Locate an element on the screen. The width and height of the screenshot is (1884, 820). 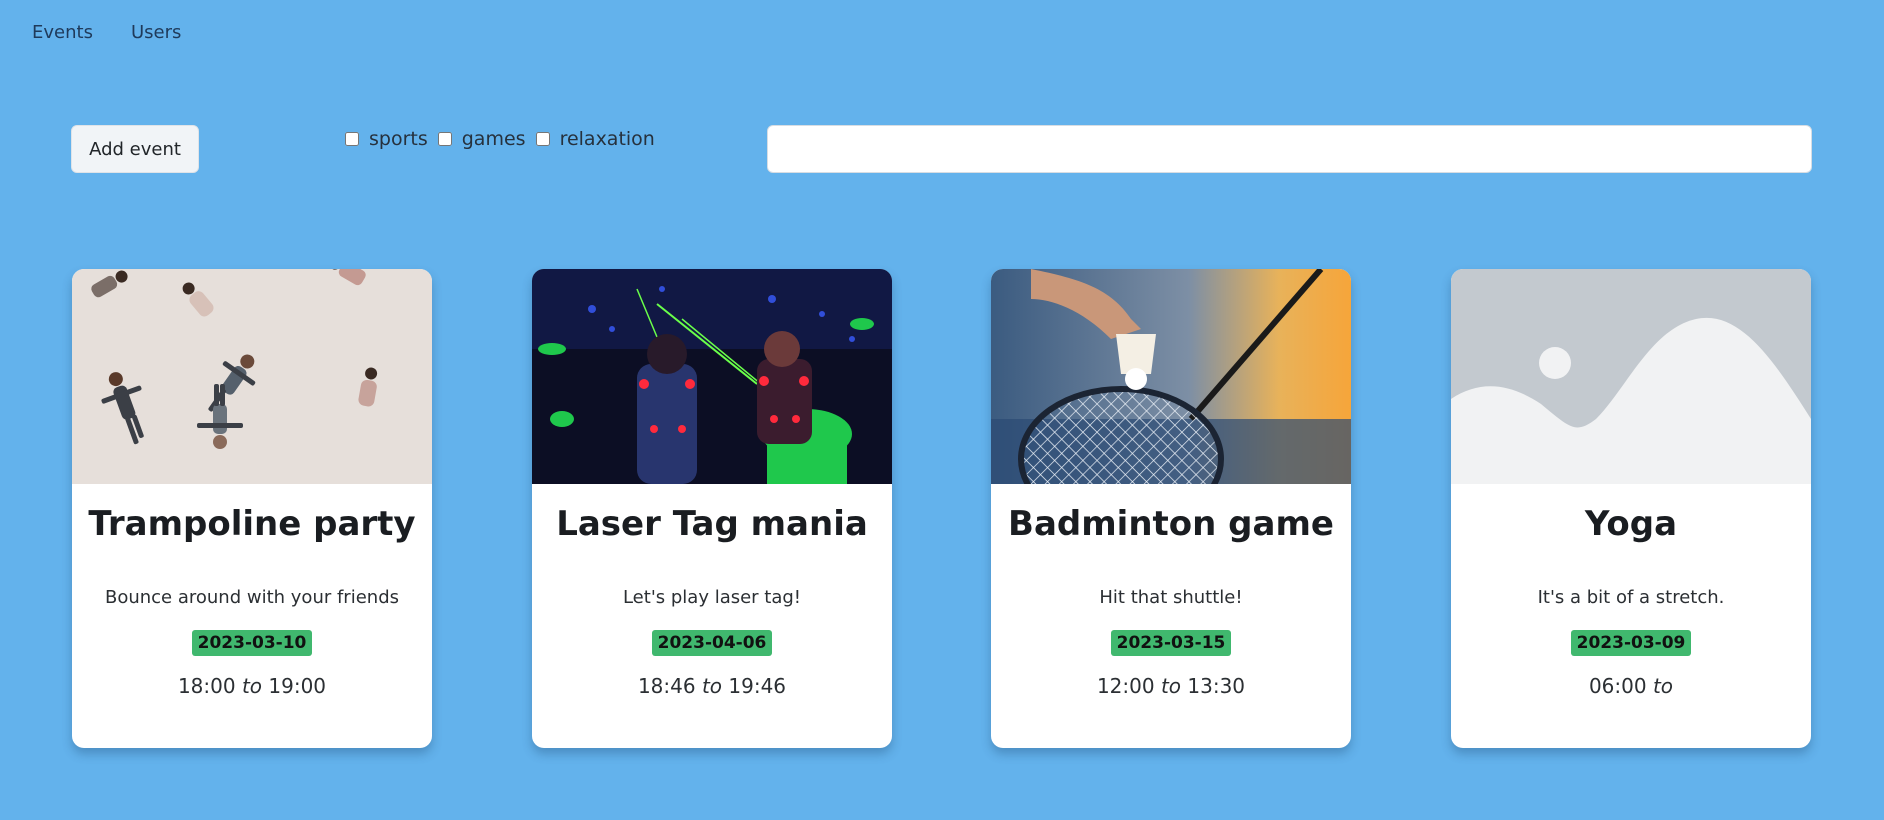
filter-relaxation-label: relaxation is located at coordinates (607, 139).